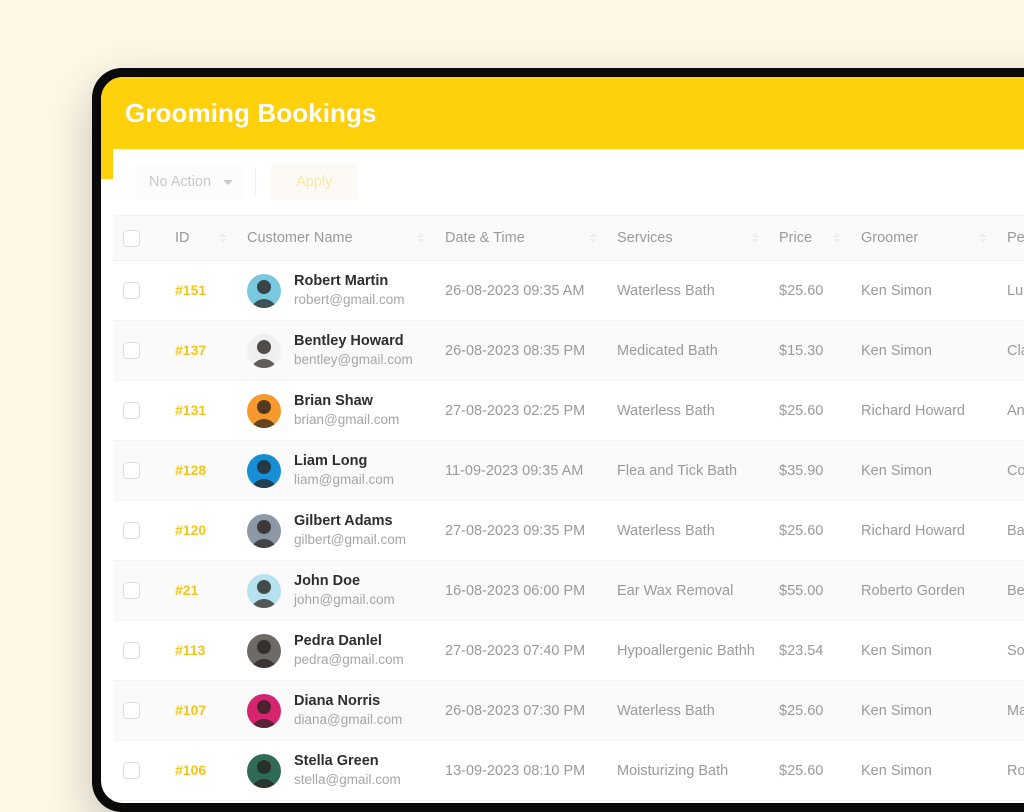 The width and height of the screenshot is (1024, 812). Describe the element at coordinates (331, 461) in the screenshot. I see `customer-name: Liam Long` at that location.